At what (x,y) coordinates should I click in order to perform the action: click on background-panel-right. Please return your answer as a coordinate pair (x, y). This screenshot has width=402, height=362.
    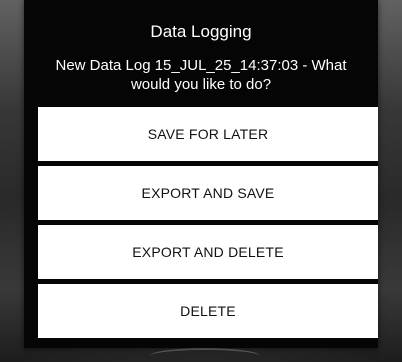
    Looking at the image, I should click on (390, 181).